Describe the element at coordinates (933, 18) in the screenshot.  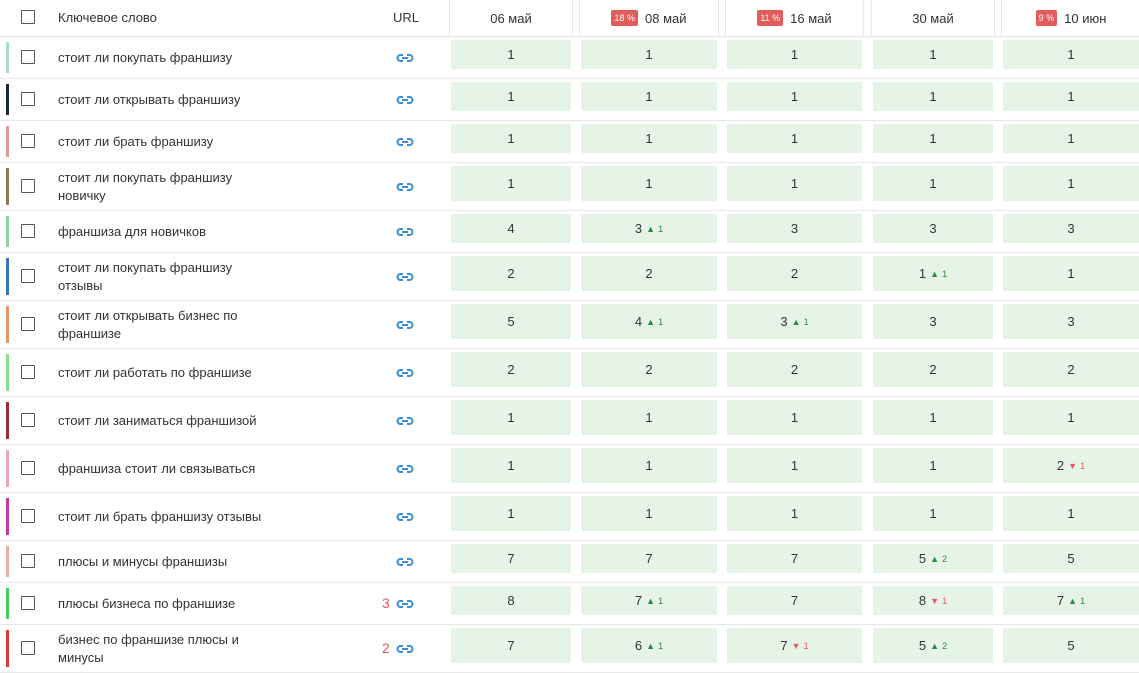
I see `date-column-header: 30 май` at that location.